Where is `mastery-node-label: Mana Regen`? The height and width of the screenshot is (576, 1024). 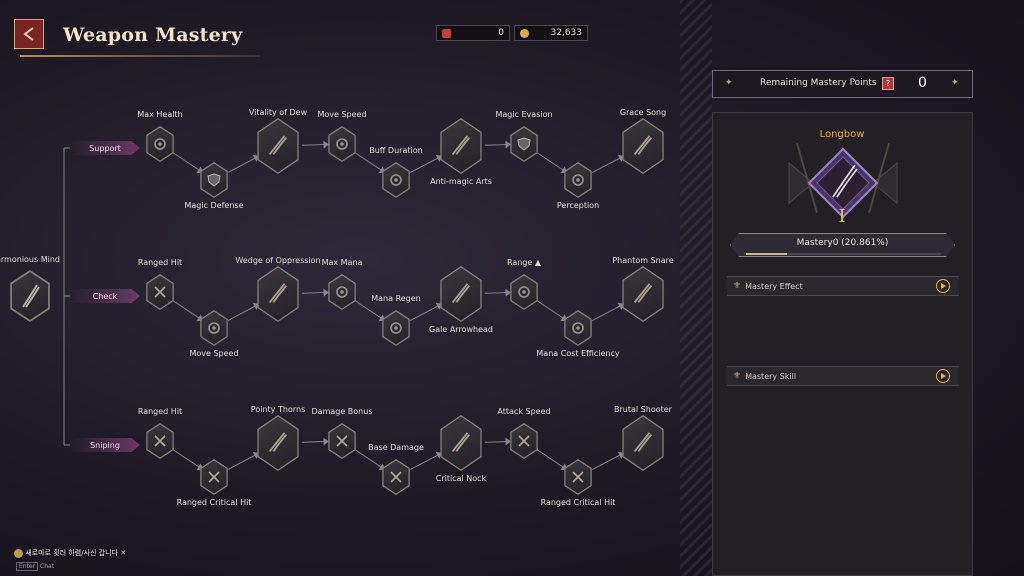
mastery-node-label: Mana Regen is located at coordinates (396, 298).